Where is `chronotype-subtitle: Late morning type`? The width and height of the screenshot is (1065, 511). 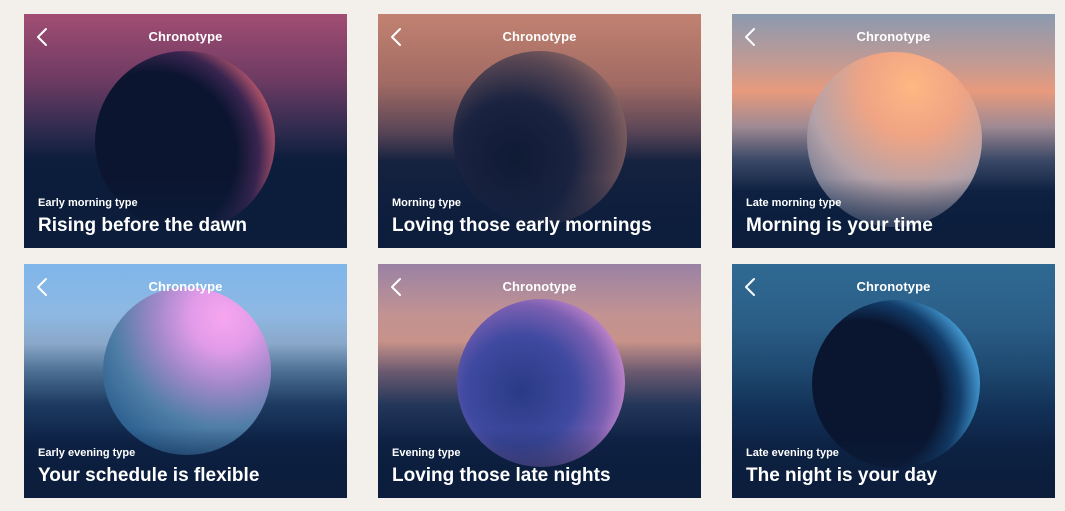 chronotype-subtitle: Late morning type is located at coordinates (794, 203).